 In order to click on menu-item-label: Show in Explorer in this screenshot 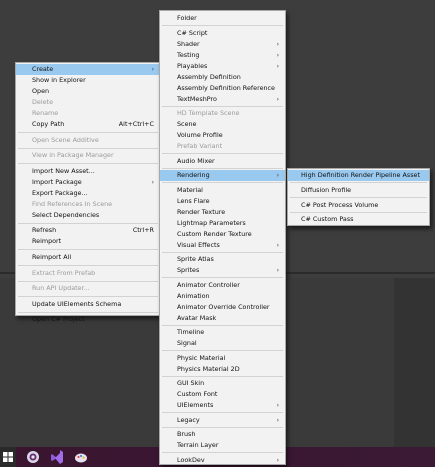, I will do `click(59, 80)`.